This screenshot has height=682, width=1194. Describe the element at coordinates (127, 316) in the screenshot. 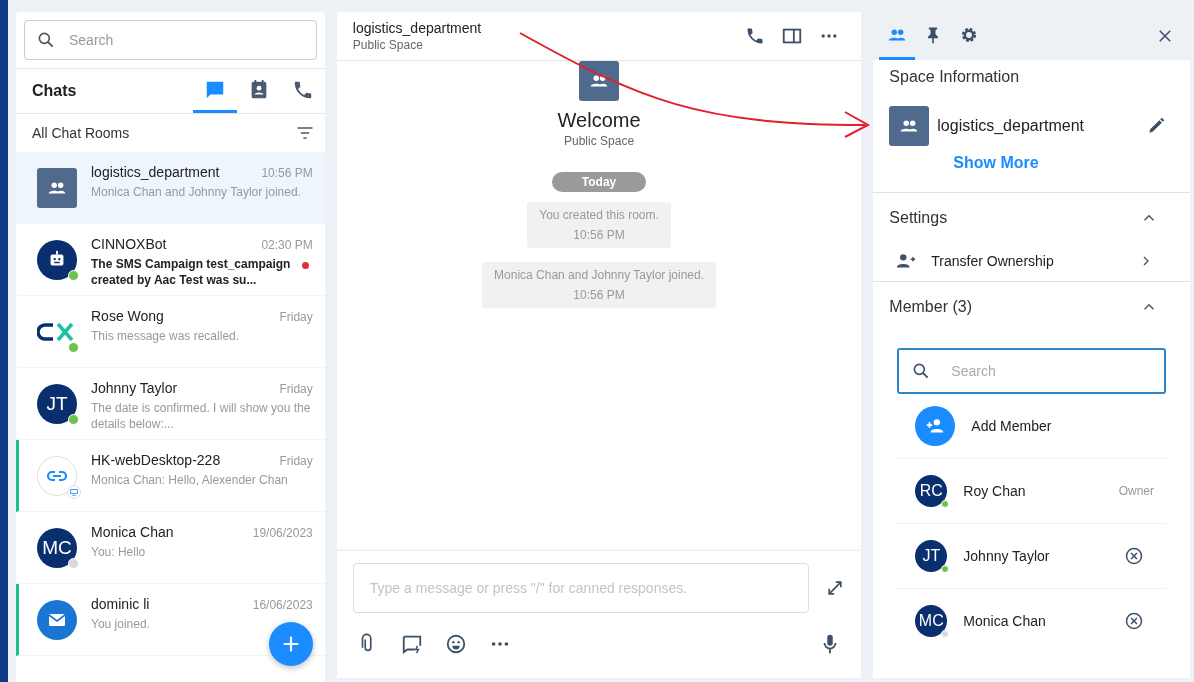

I see `chat-name: Rose Wong` at that location.